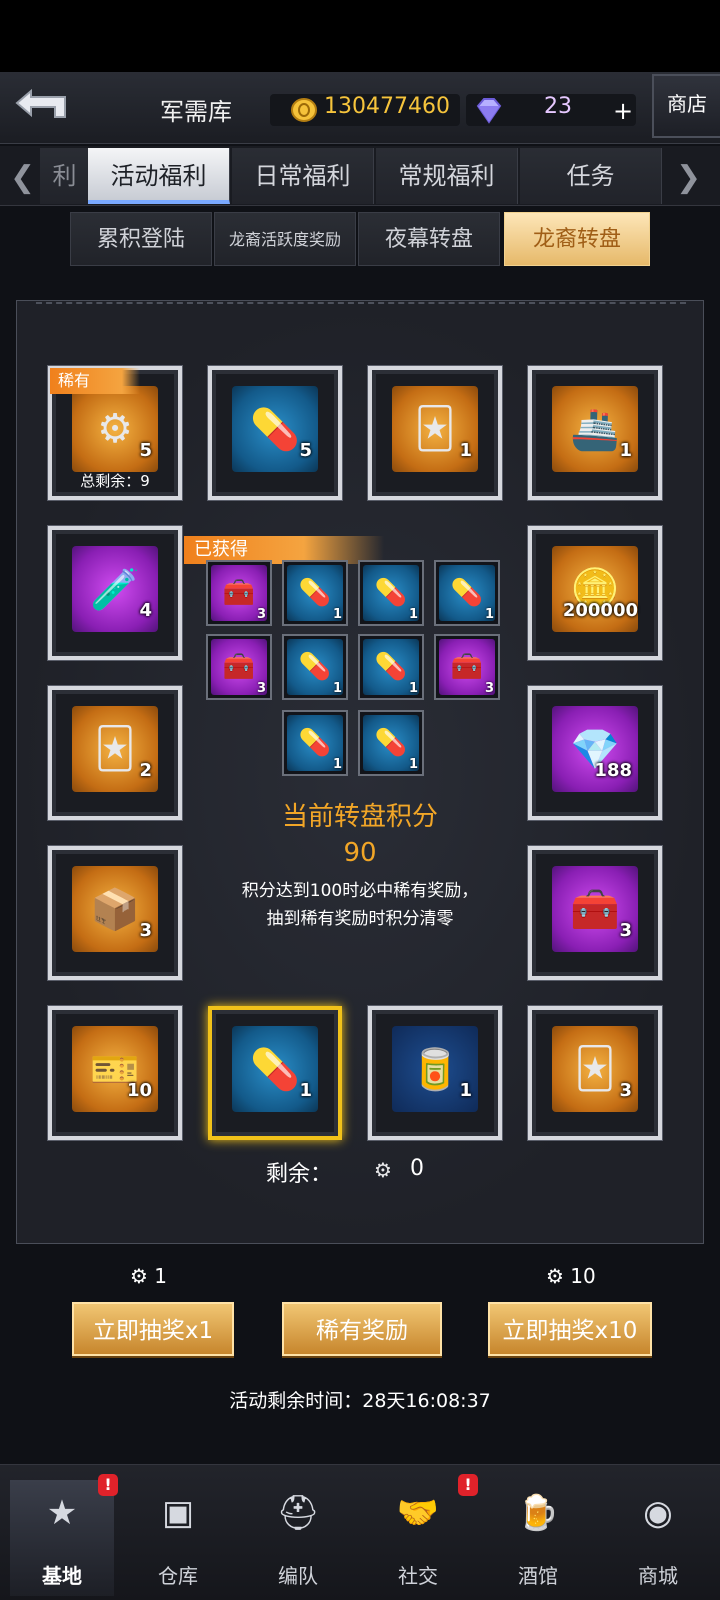 The height and width of the screenshot is (1600, 720). Describe the element at coordinates (538, 1576) in the screenshot. I see `nav-label: 酒馆` at that location.